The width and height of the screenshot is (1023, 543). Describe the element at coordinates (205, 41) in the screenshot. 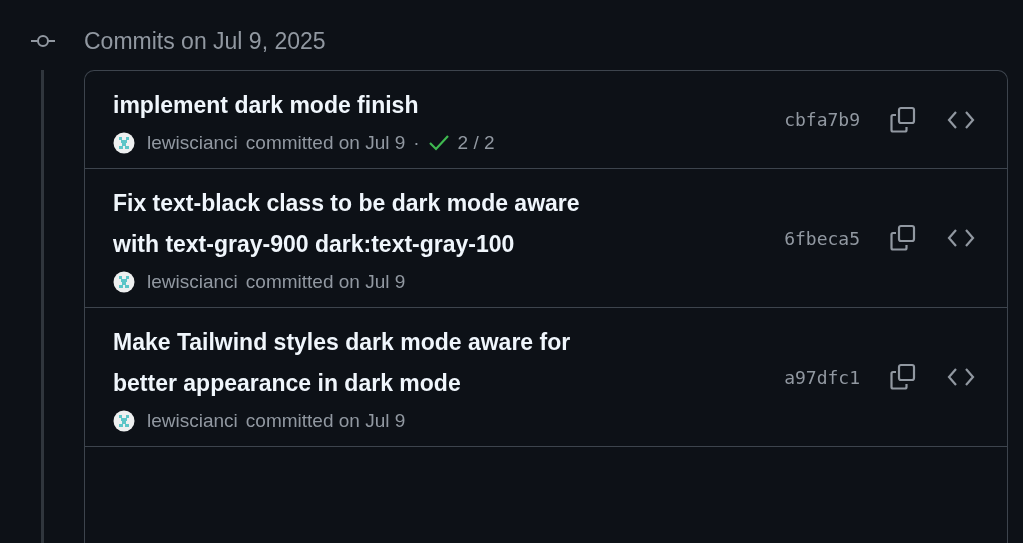

I see `group-title: Commits on Jul 9, 2025` at that location.